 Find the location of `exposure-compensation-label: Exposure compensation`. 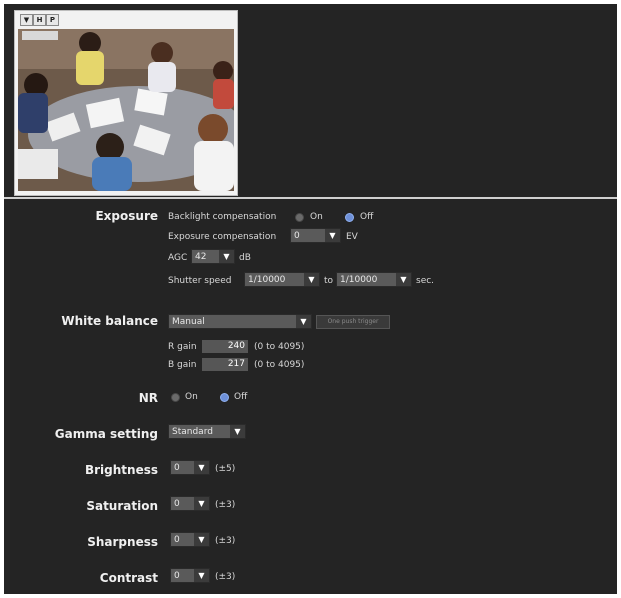

exposure-compensation-label: Exposure compensation is located at coordinates (222, 237).